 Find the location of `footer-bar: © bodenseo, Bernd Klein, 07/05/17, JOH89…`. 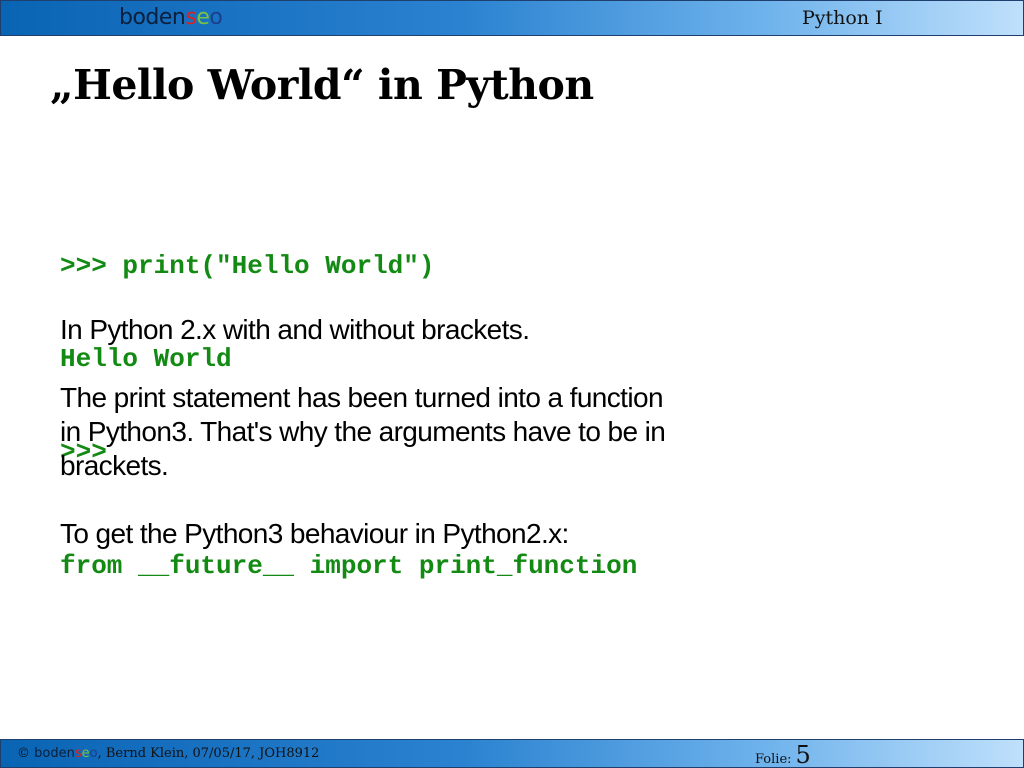

footer-bar: © bodenseo, Bernd Klein, 07/05/17, JOH89… is located at coordinates (512, 753).